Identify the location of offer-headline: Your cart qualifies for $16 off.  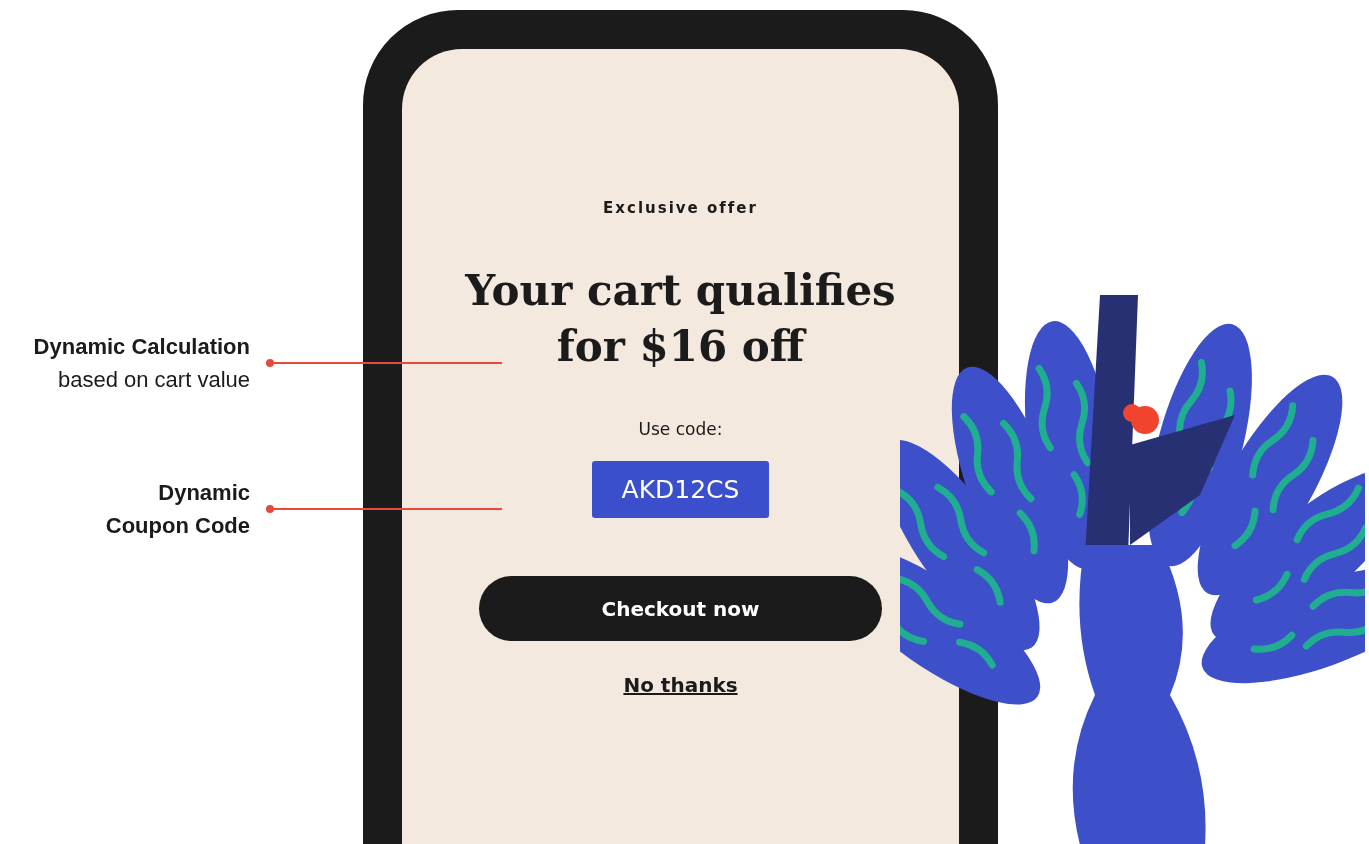
(680, 319).